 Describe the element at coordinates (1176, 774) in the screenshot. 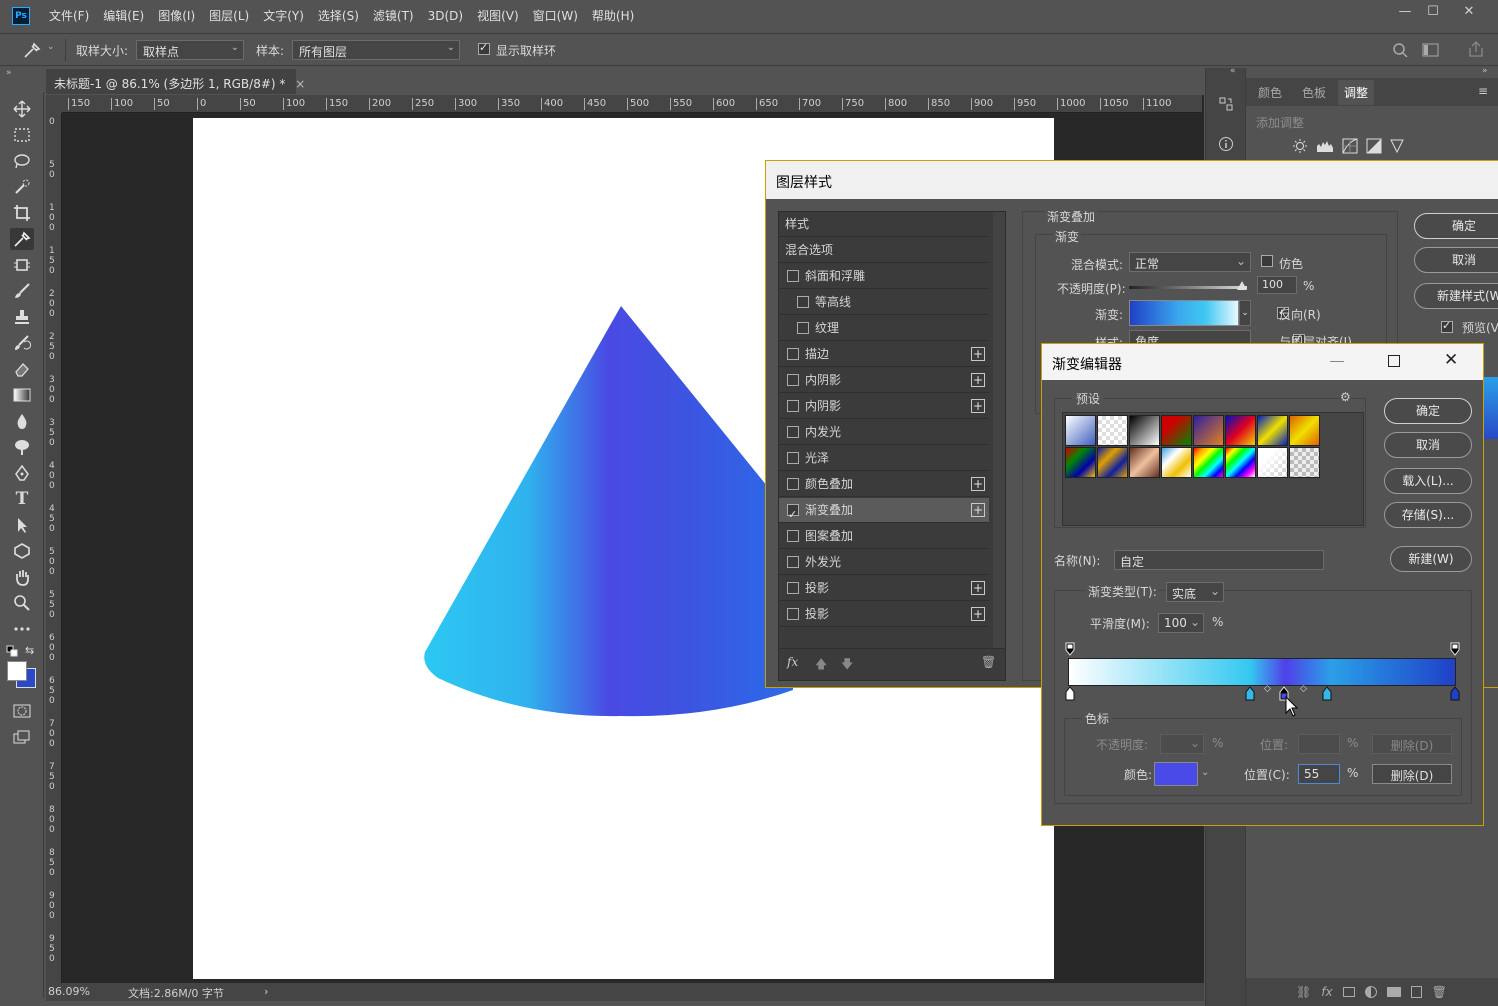

I see `stop-color-swatch` at that location.